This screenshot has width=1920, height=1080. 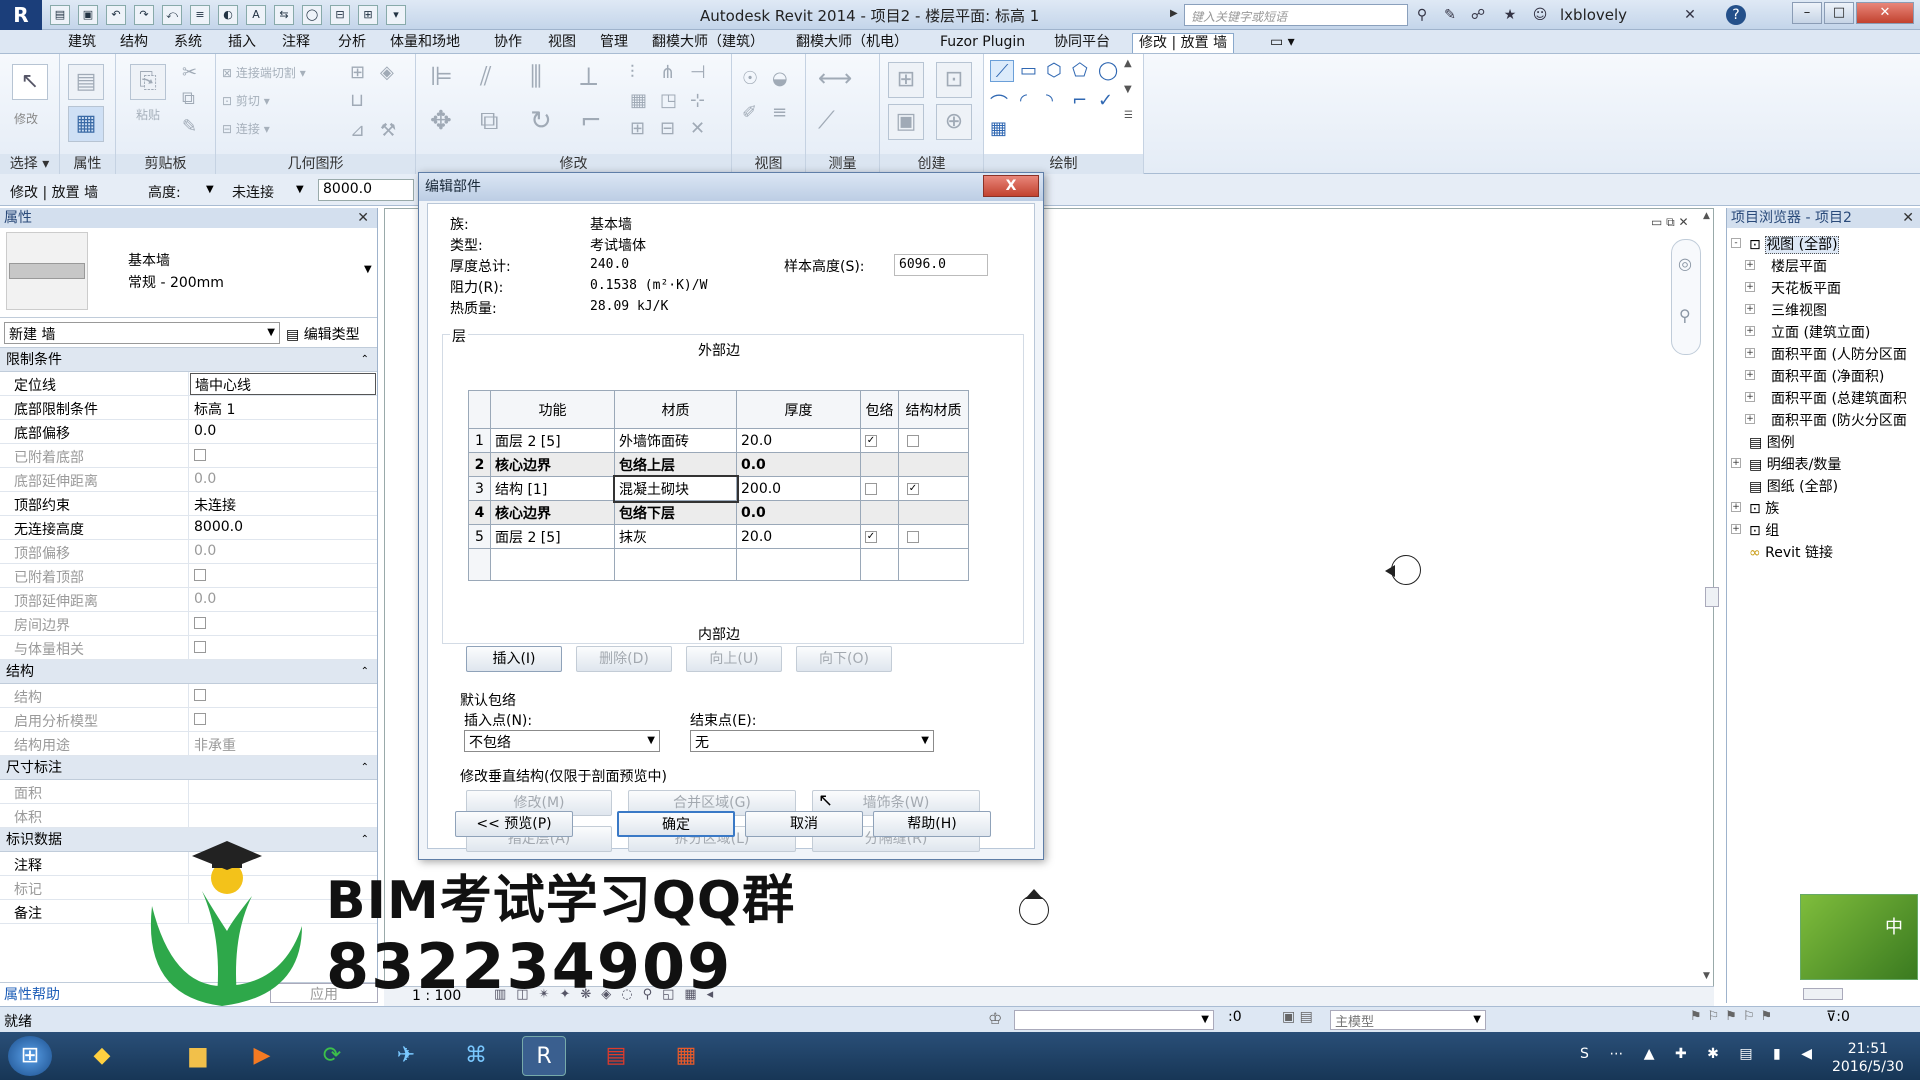 What do you see at coordinates (363, 218) in the screenshot?
I see `close-panel-icon: ✕` at bounding box center [363, 218].